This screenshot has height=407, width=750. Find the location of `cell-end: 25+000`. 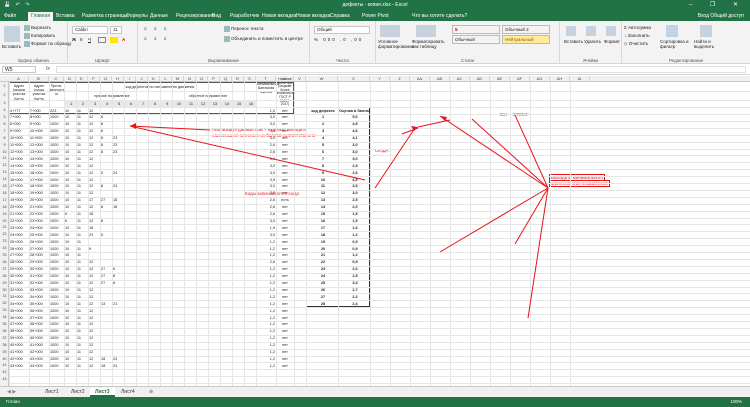

cell-end: 25+000 is located at coordinates (36, 235).